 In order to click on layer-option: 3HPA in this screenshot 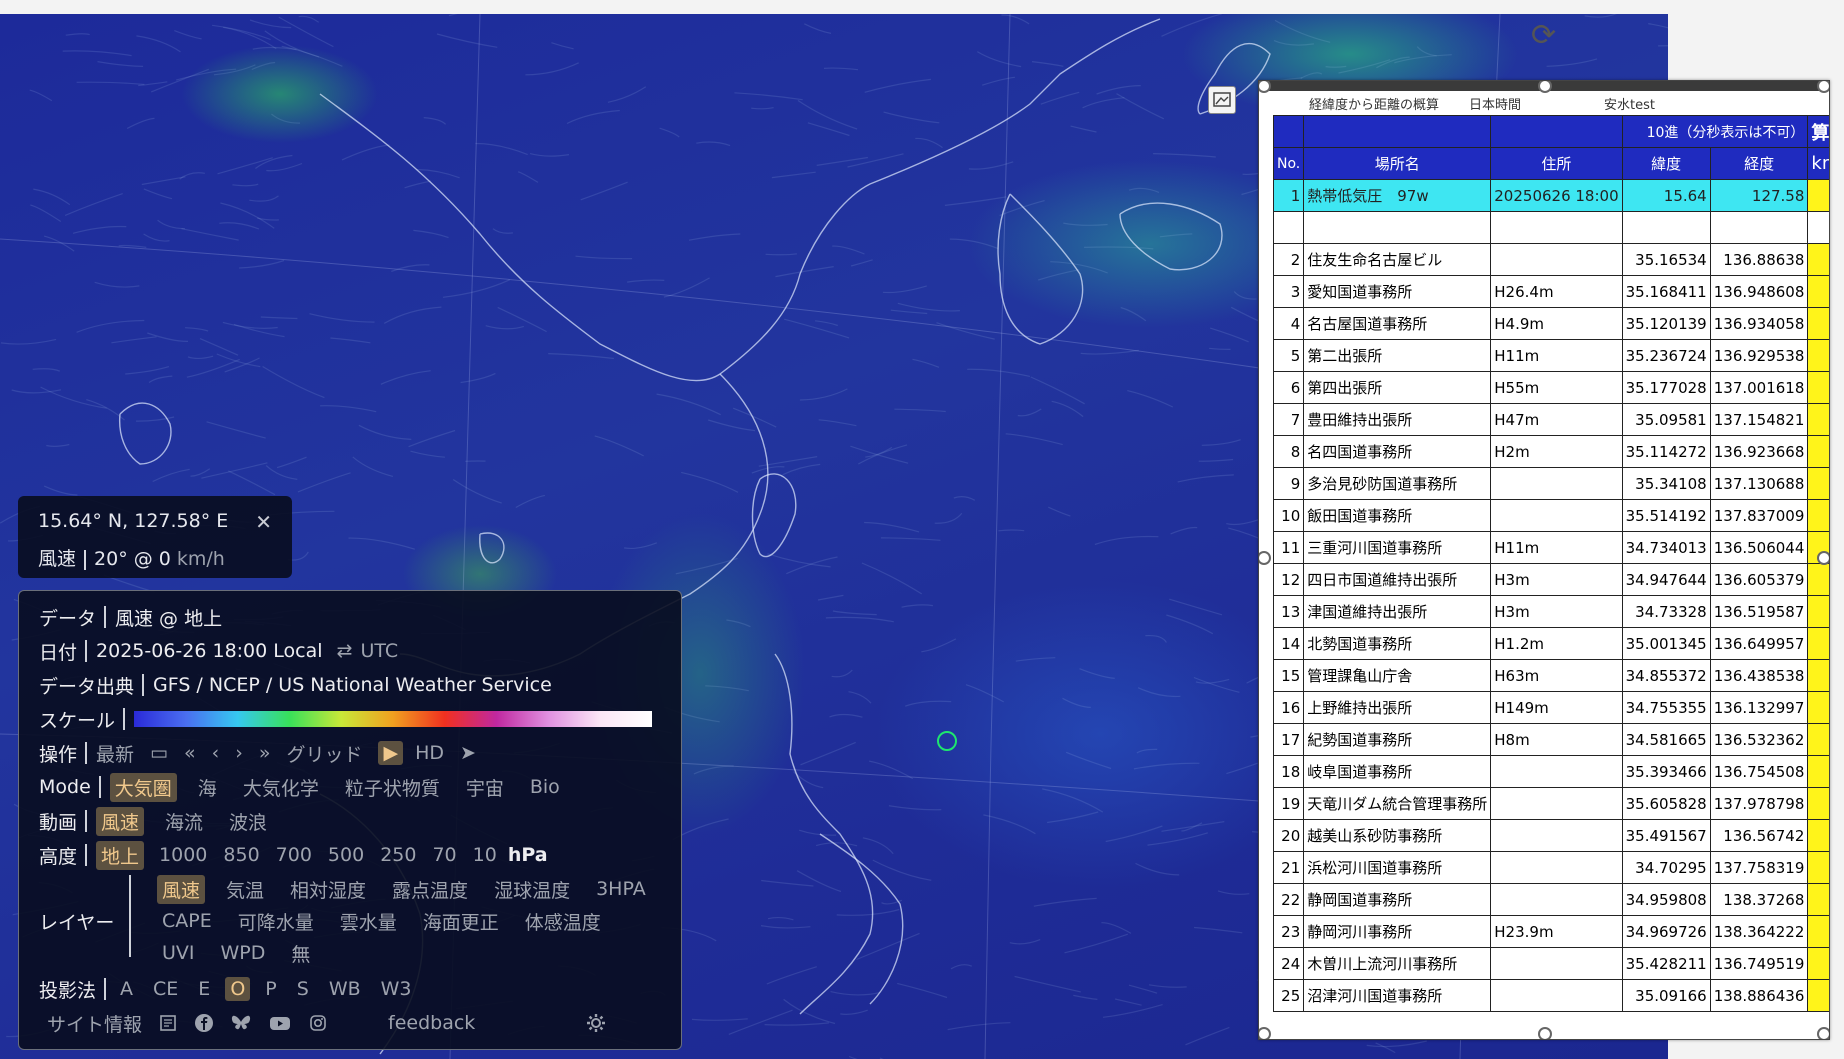, I will do `click(621, 889)`.